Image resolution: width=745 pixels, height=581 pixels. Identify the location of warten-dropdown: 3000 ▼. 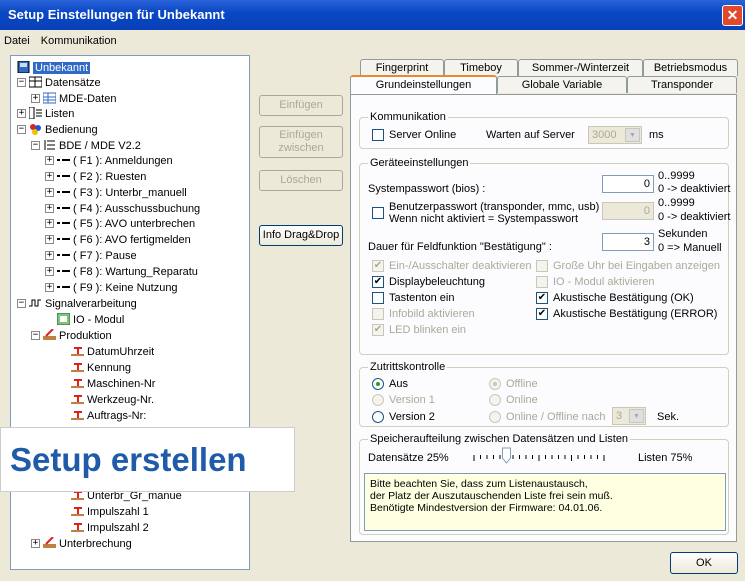
(615, 135).